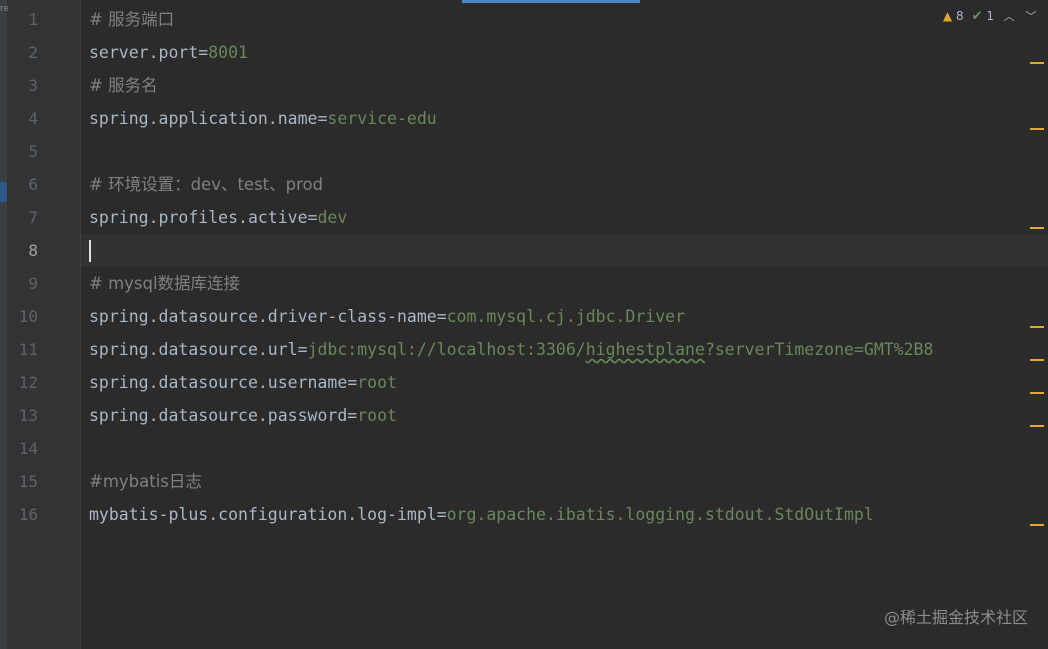  I want to click on line-number: 2, so click(33, 52).